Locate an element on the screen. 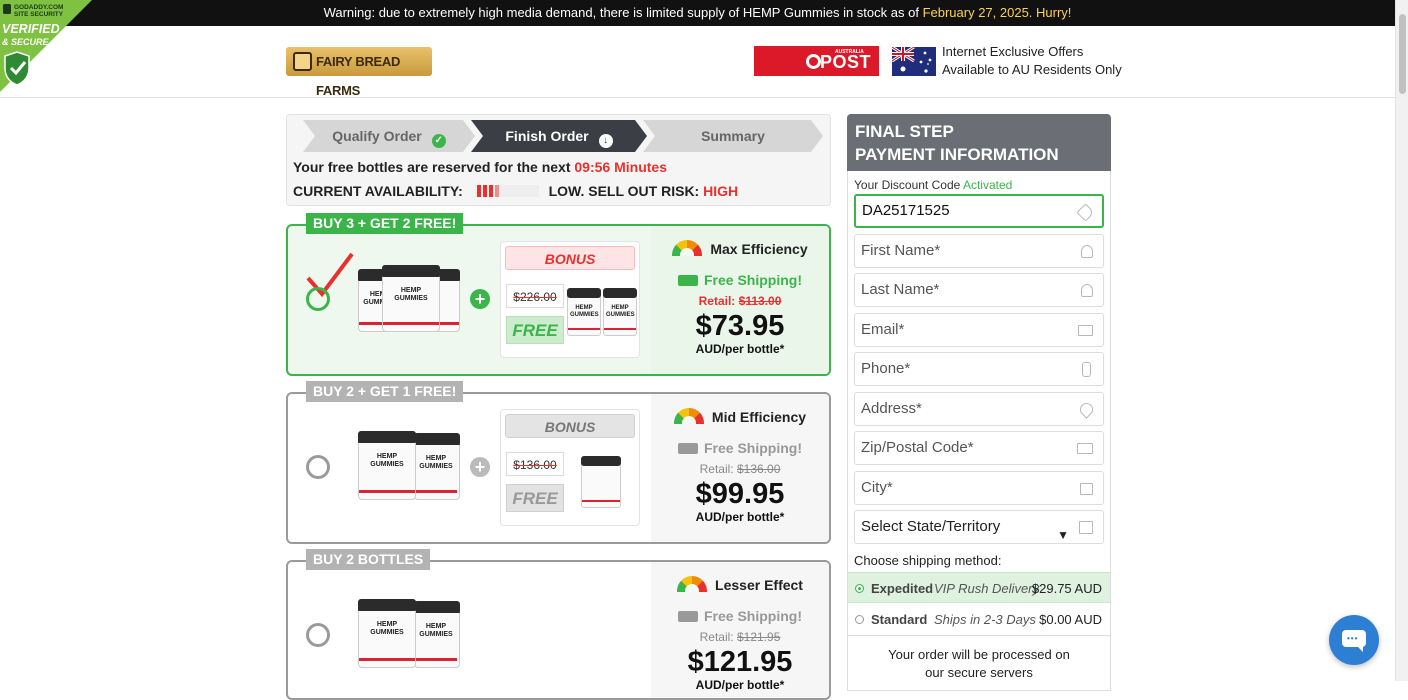 This screenshot has width=1408, height=700. chat-button: ••• is located at coordinates (1354, 640).